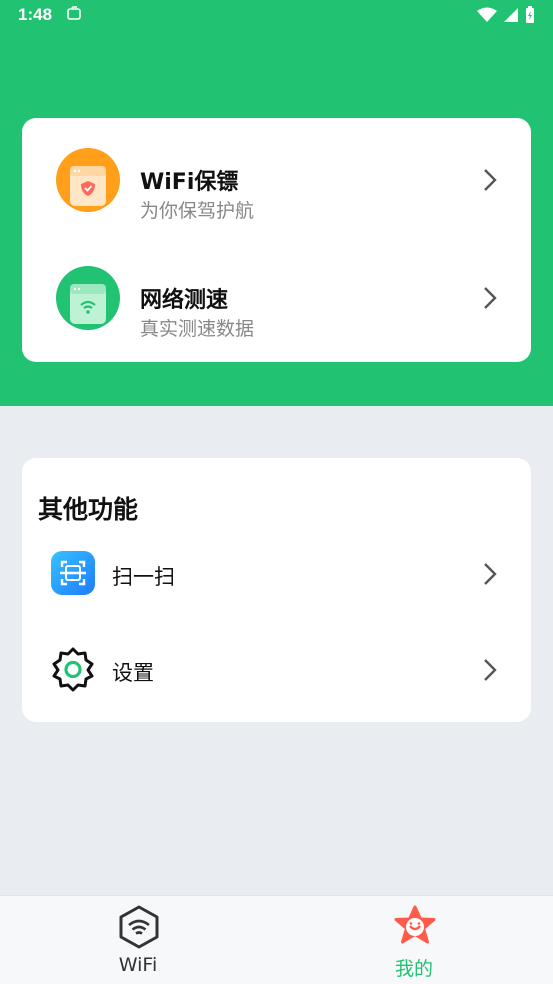 The image size is (553, 984). What do you see at coordinates (74, 16) in the screenshot?
I see `notification-icon` at bounding box center [74, 16].